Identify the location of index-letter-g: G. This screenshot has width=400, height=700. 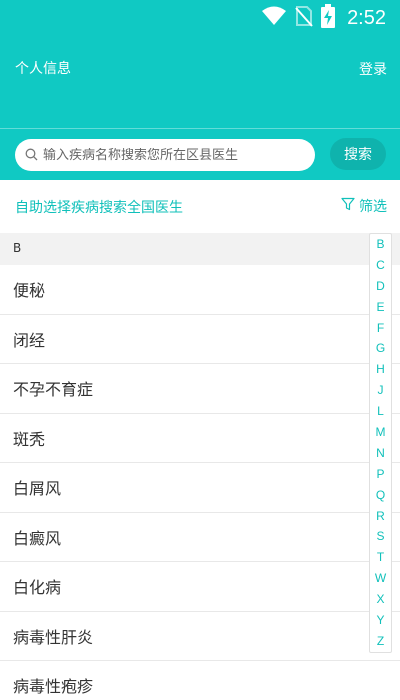
(380, 348).